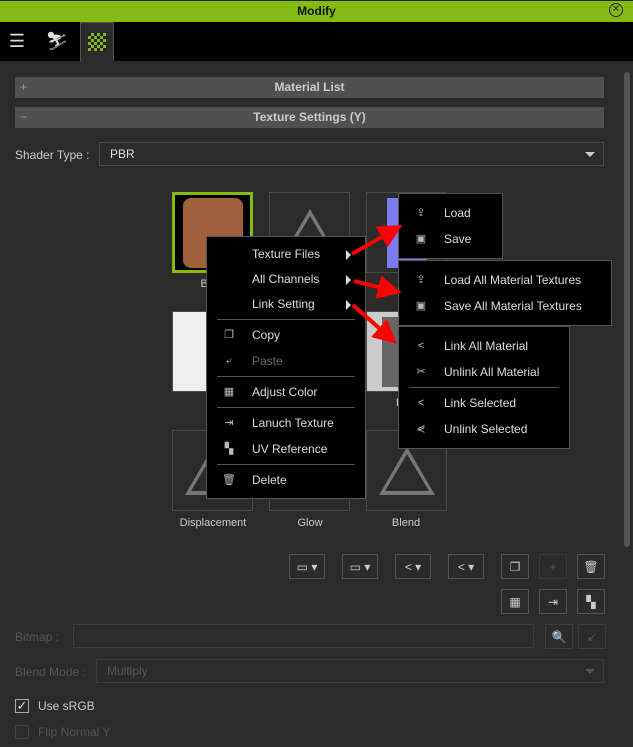 The image size is (633, 747). I want to click on link-button: < ▾, so click(413, 566).